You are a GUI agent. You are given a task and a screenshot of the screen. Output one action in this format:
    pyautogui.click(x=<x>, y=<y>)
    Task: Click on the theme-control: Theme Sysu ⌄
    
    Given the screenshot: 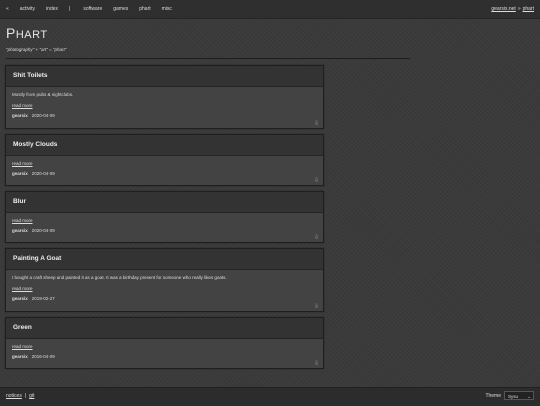 What is the action you would take?
    pyautogui.click(x=509, y=395)
    